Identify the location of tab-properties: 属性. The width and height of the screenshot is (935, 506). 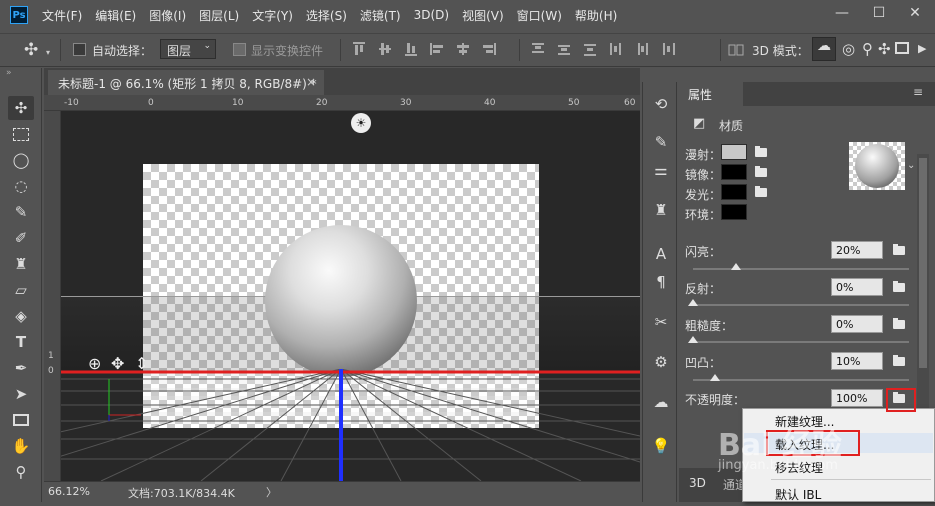
(711, 94).